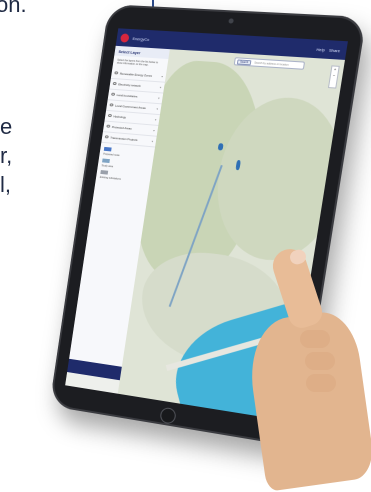 The width and height of the screenshot is (371, 492). I want to click on legend-label: Study area, so click(124, 167).